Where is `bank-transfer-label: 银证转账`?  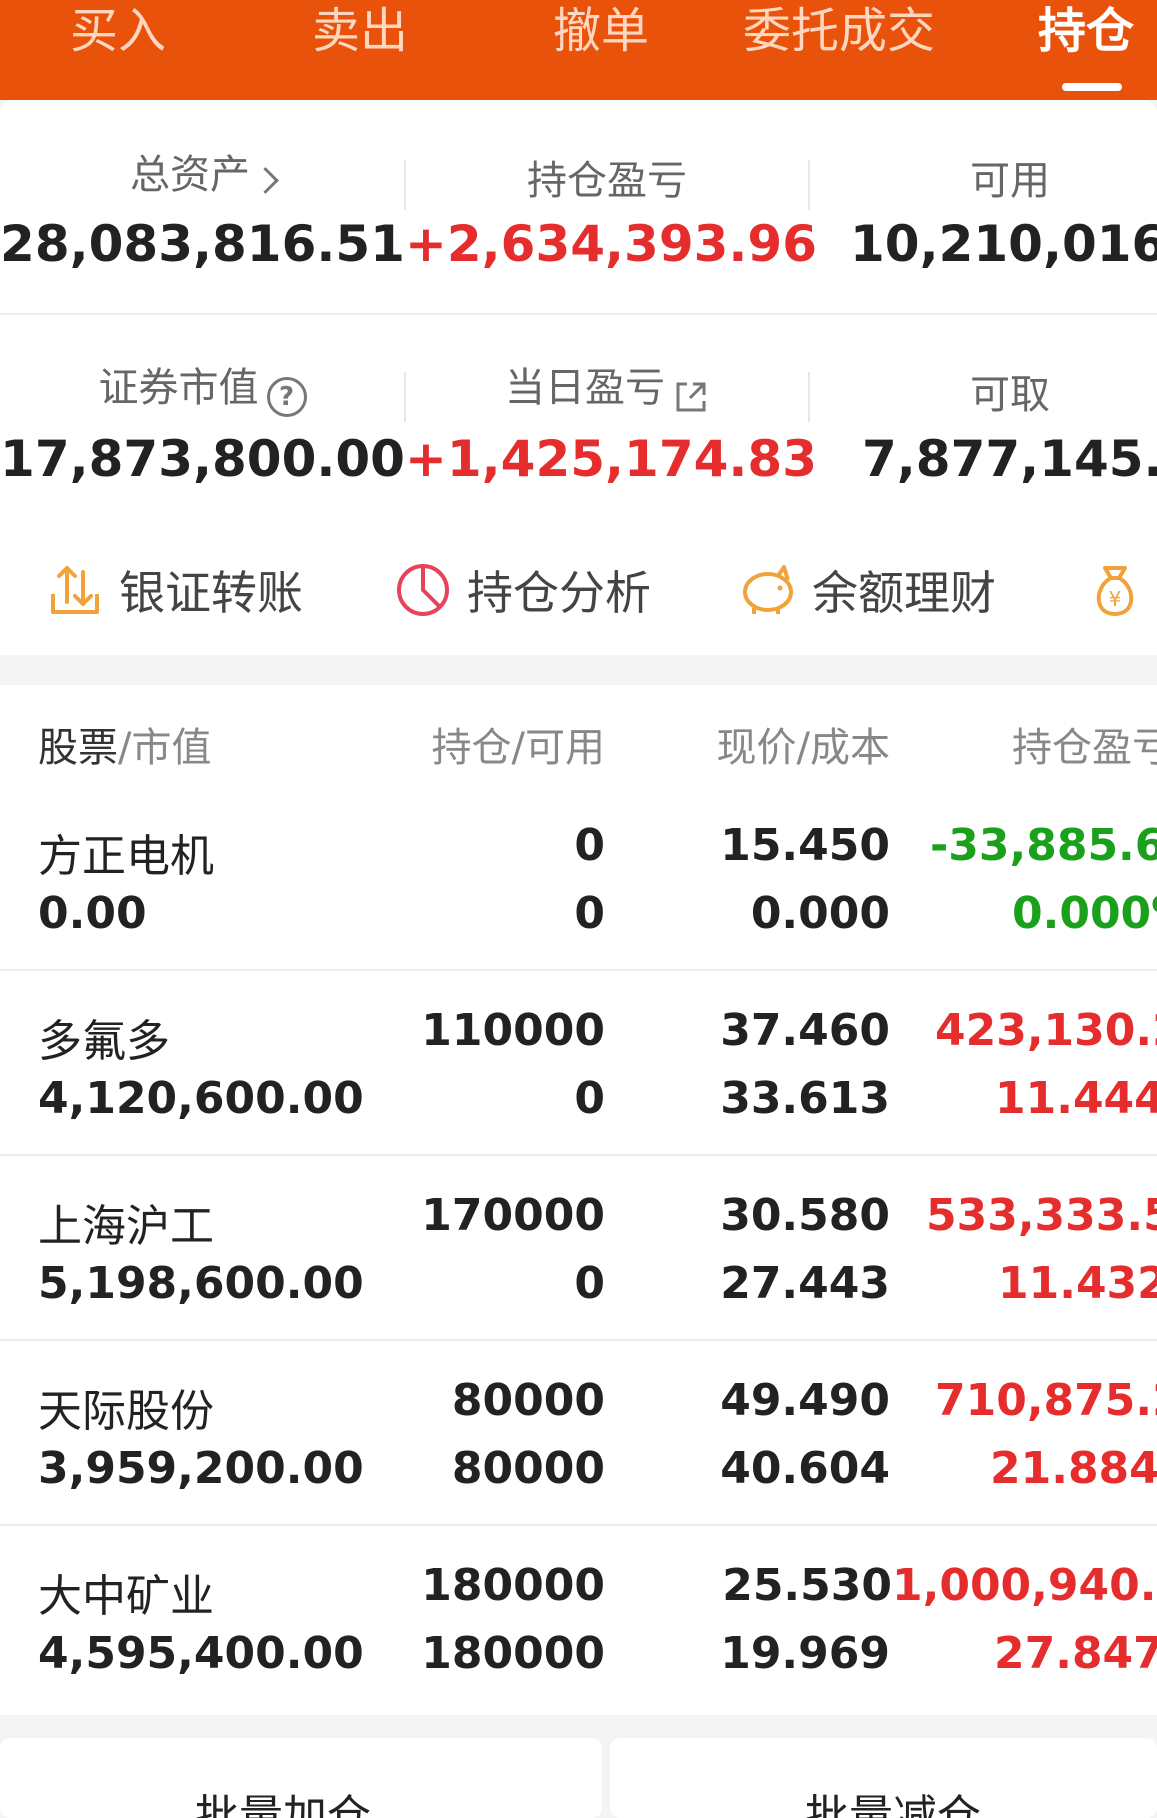
bank-transfer-label: 银证转账 is located at coordinates (211, 593).